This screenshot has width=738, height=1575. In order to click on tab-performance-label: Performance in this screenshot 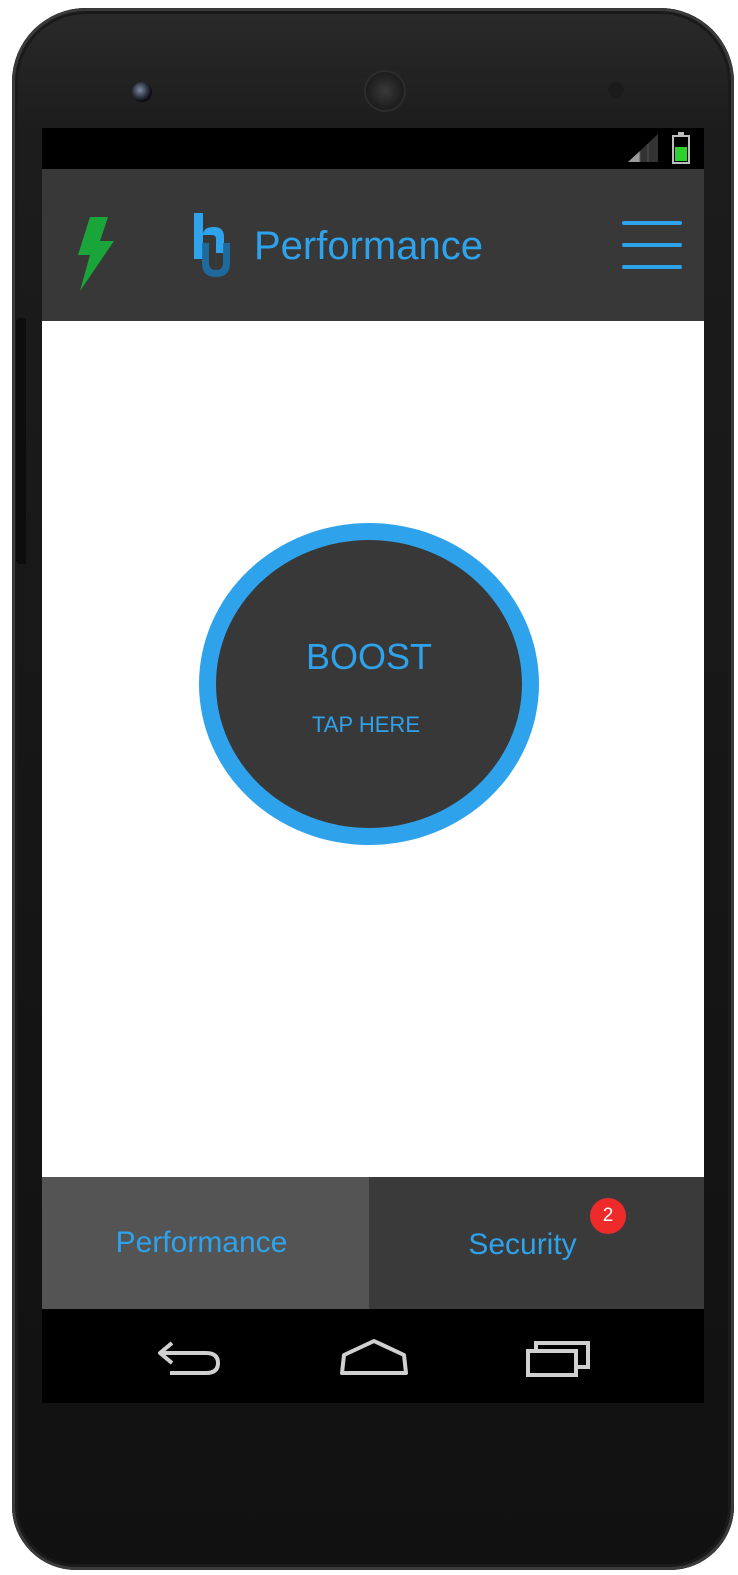, I will do `click(201, 1242)`.